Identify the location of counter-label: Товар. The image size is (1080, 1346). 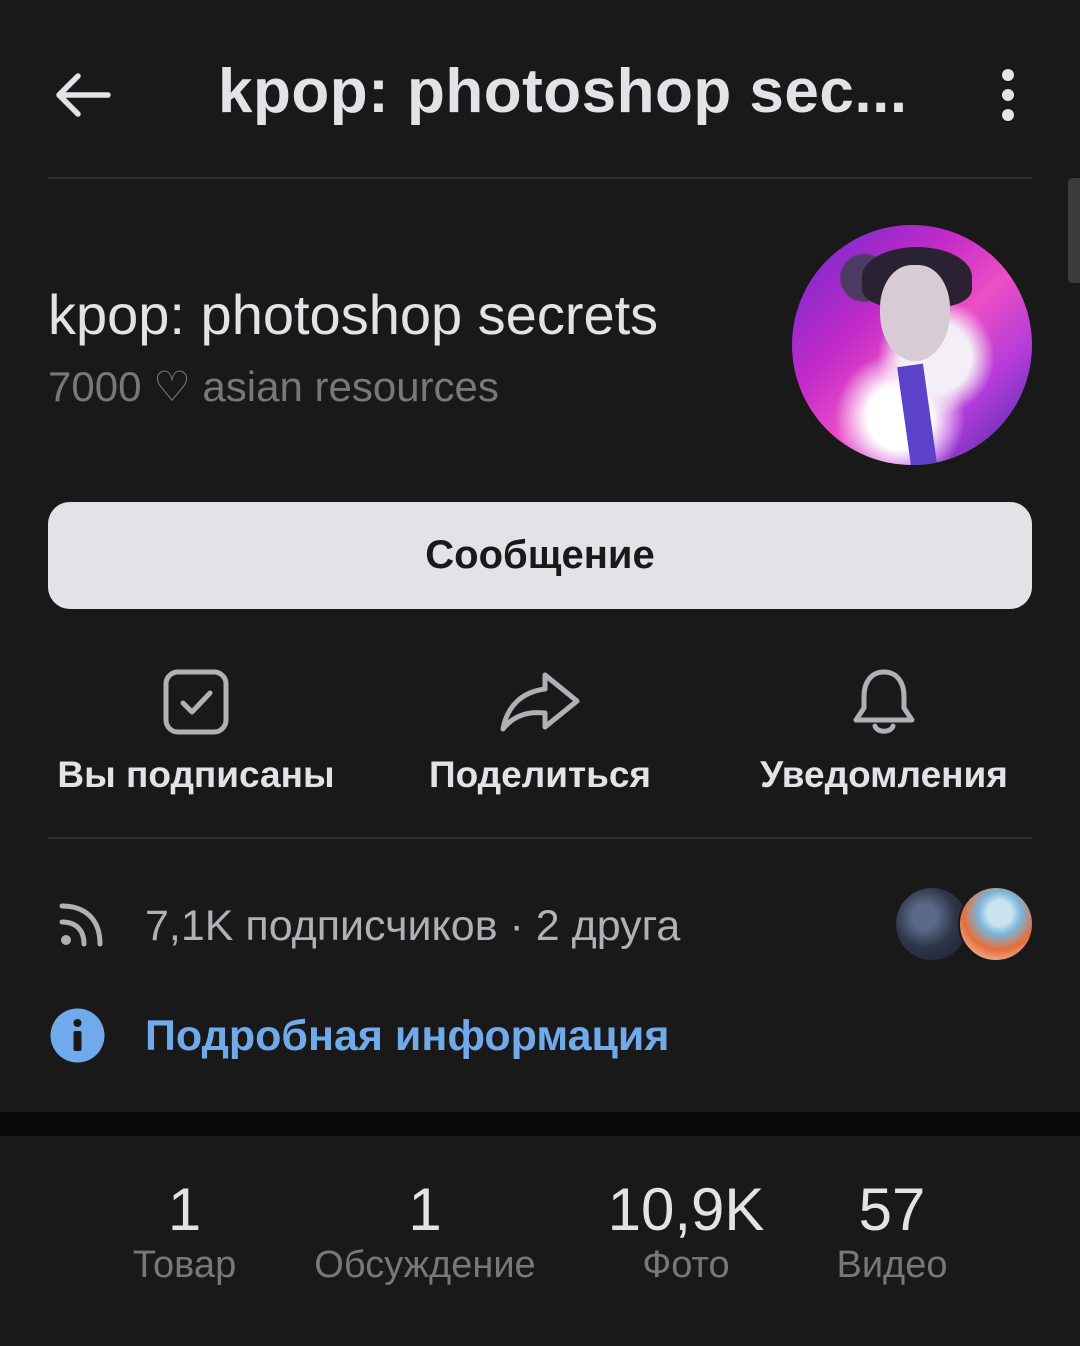
(184, 1265).